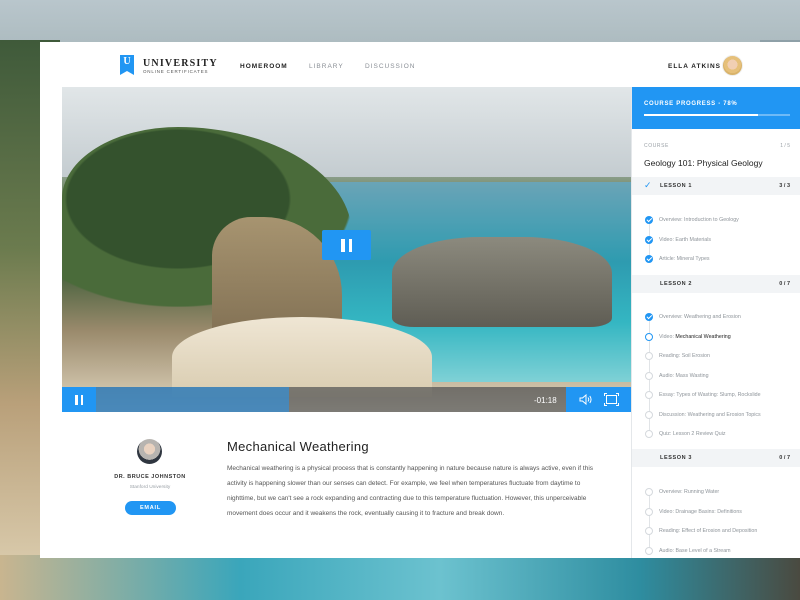 Image resolution: width=800 pixels, height=600 pixels. I want to click on video-controls: -01:18, so click(346, 399).